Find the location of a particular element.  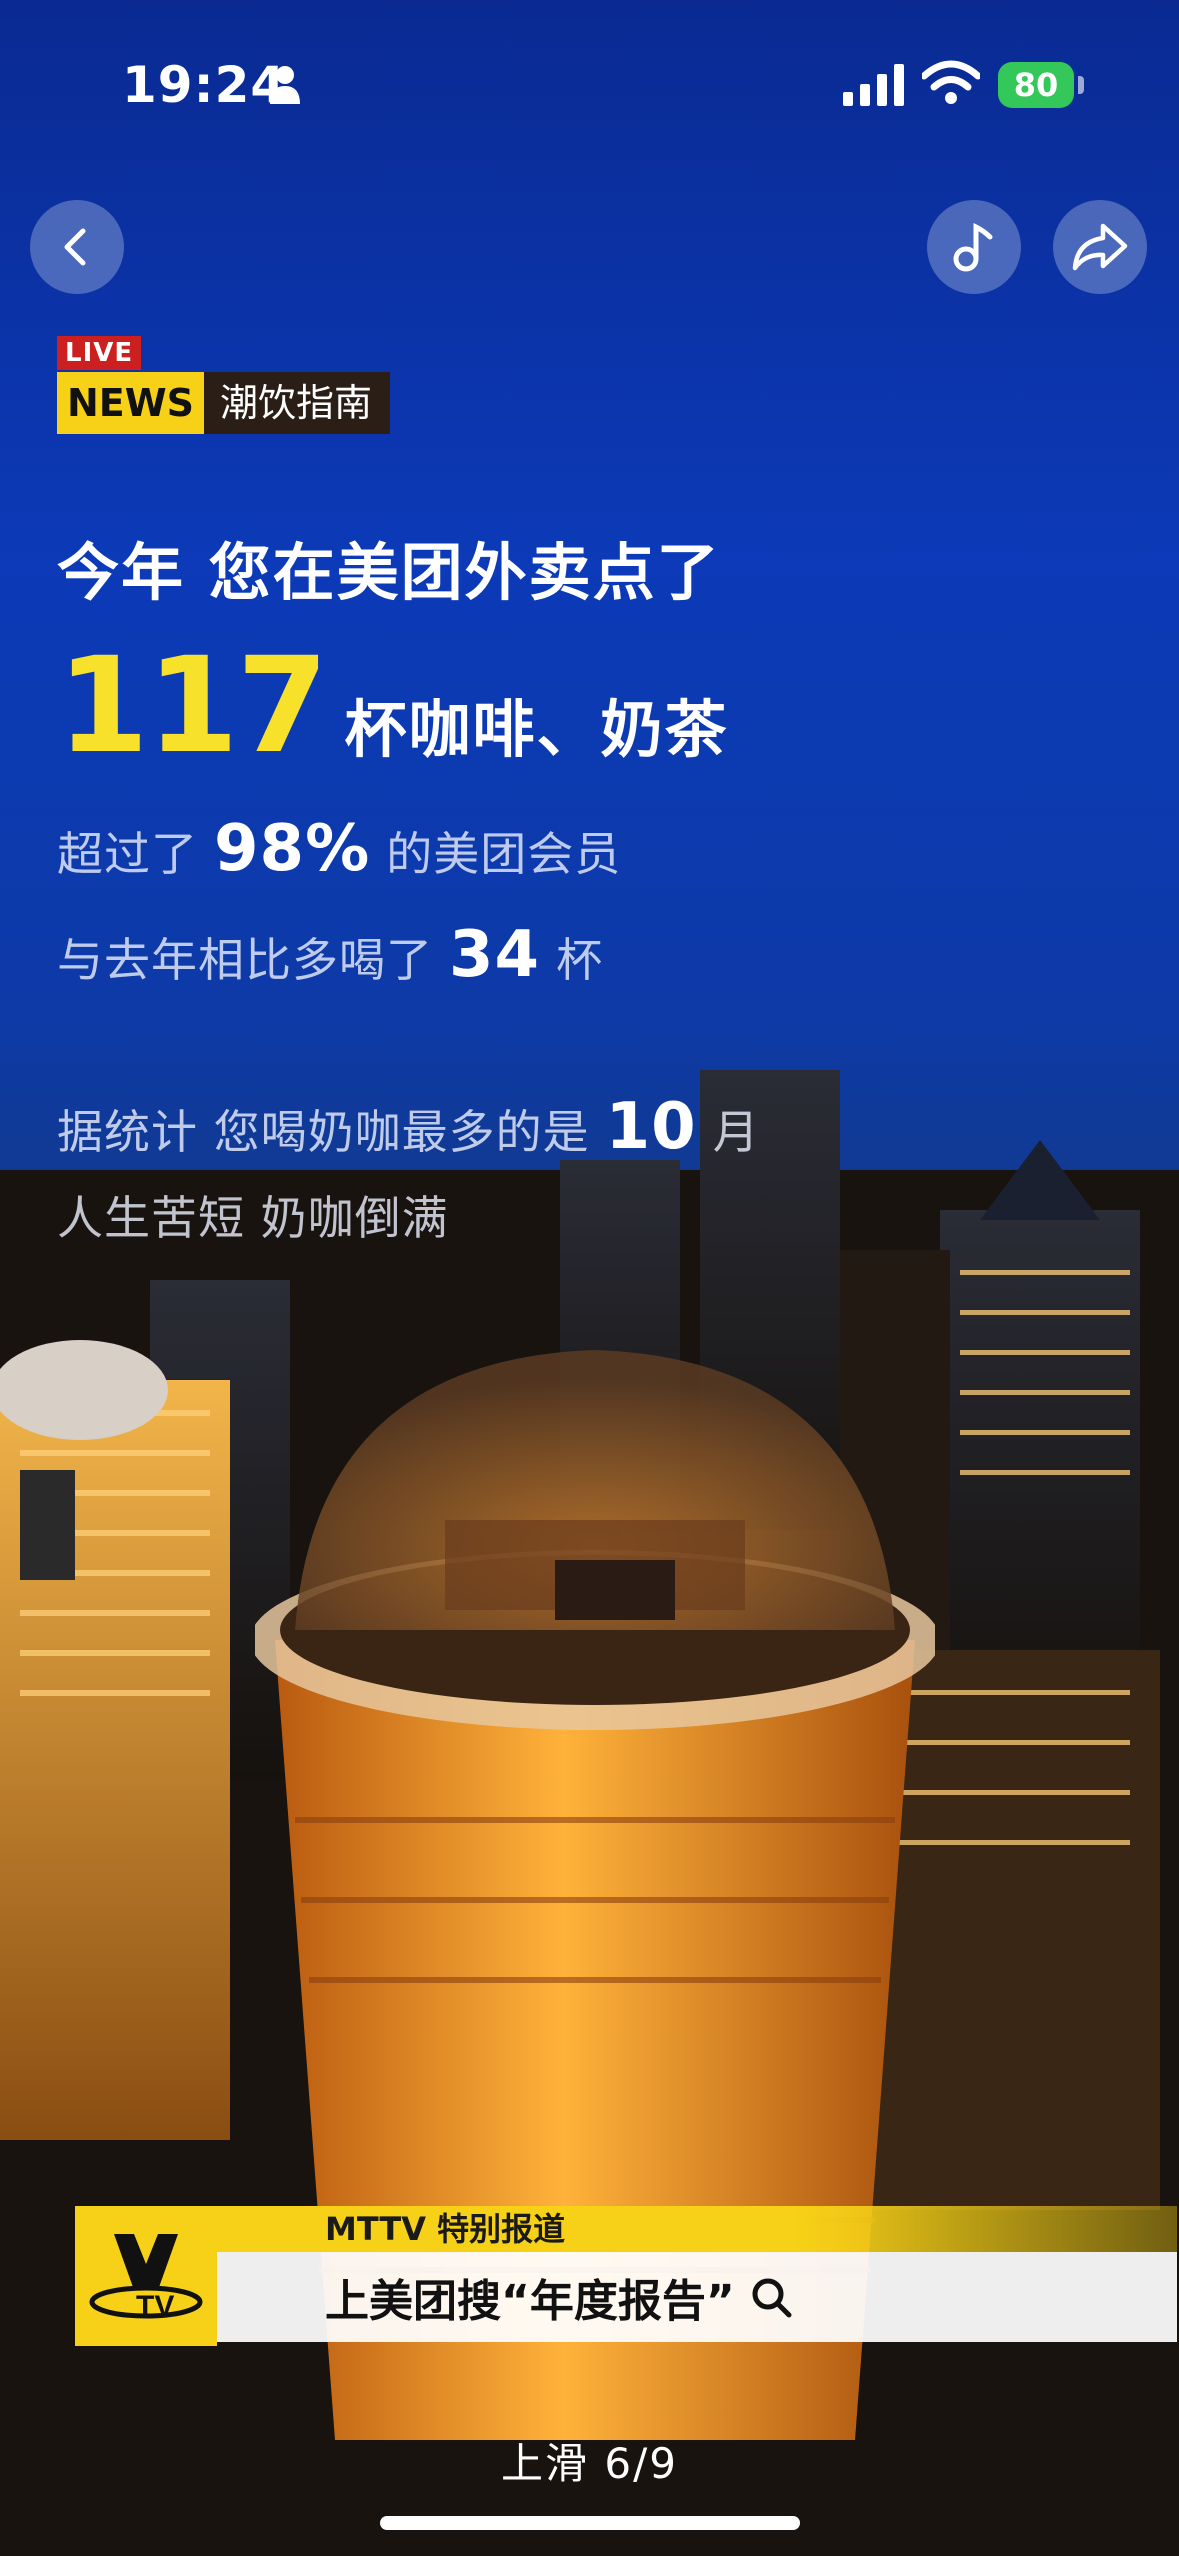

live-badge: LIVE is located at coordinates (99, 353).